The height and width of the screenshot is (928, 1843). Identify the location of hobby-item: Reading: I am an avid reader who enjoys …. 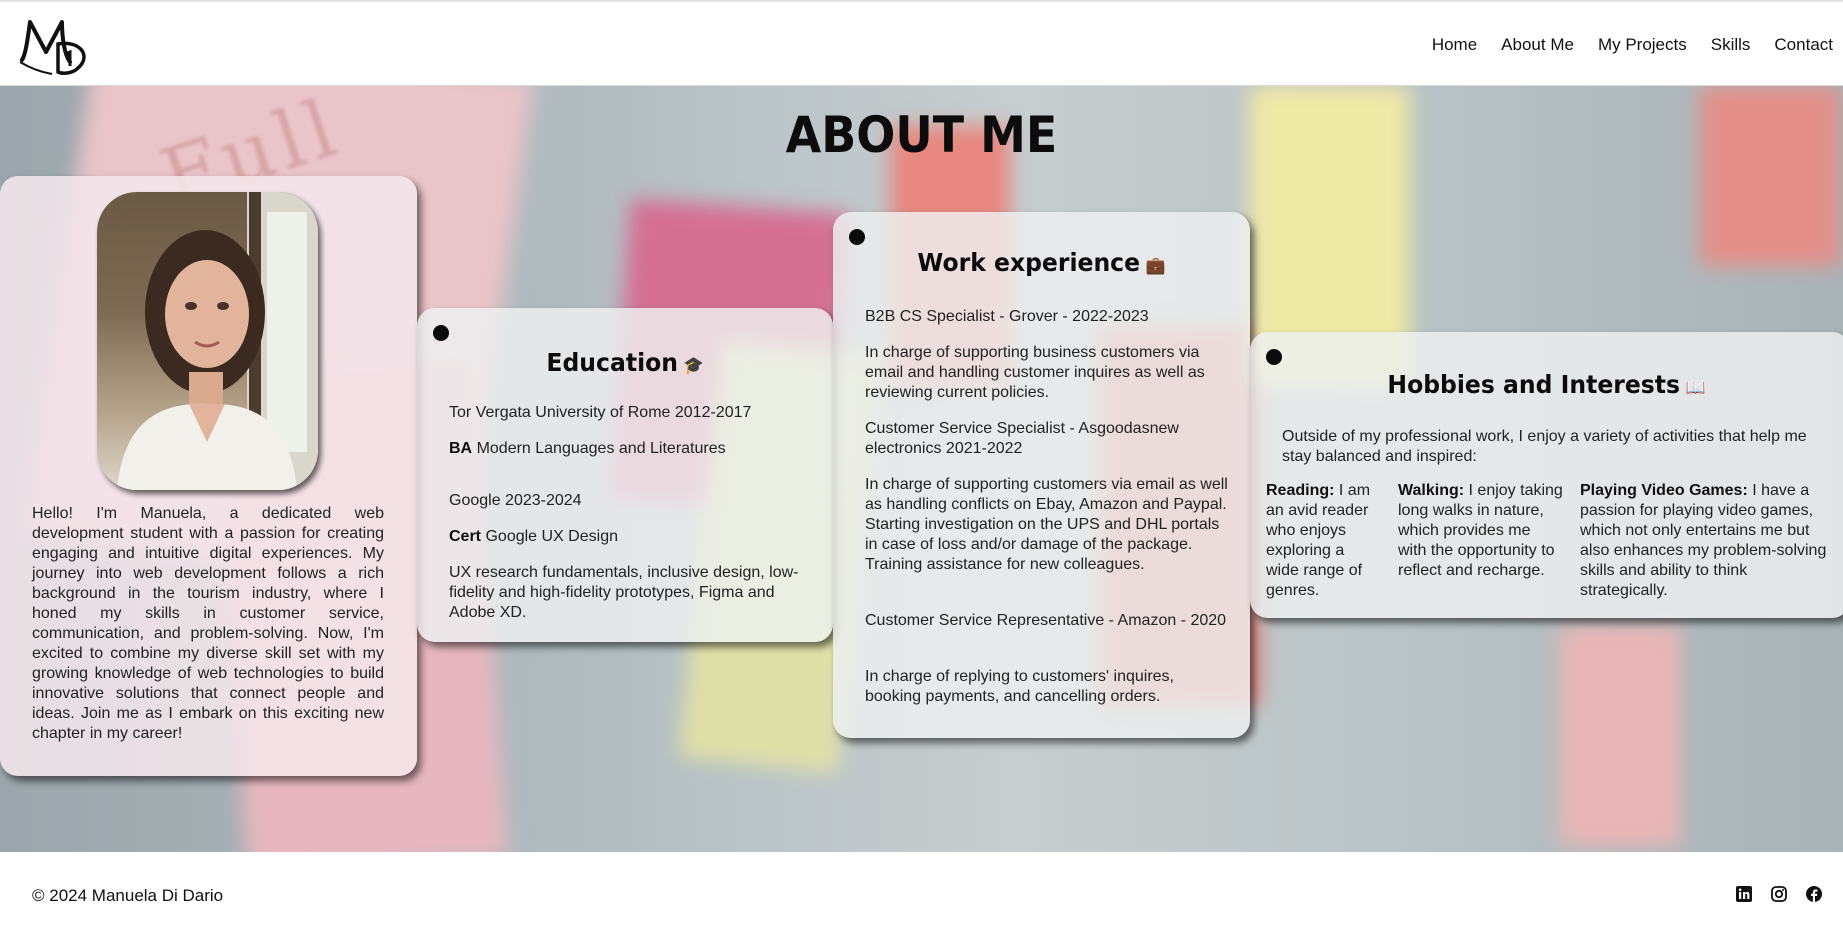
(1318, 540).